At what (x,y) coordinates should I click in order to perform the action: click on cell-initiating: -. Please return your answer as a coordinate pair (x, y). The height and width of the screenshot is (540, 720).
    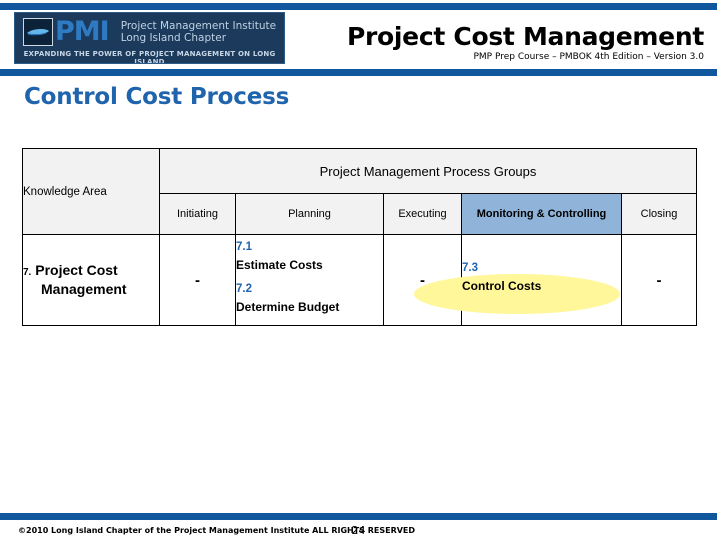
    Looking at the image, I should click on (197, 280).